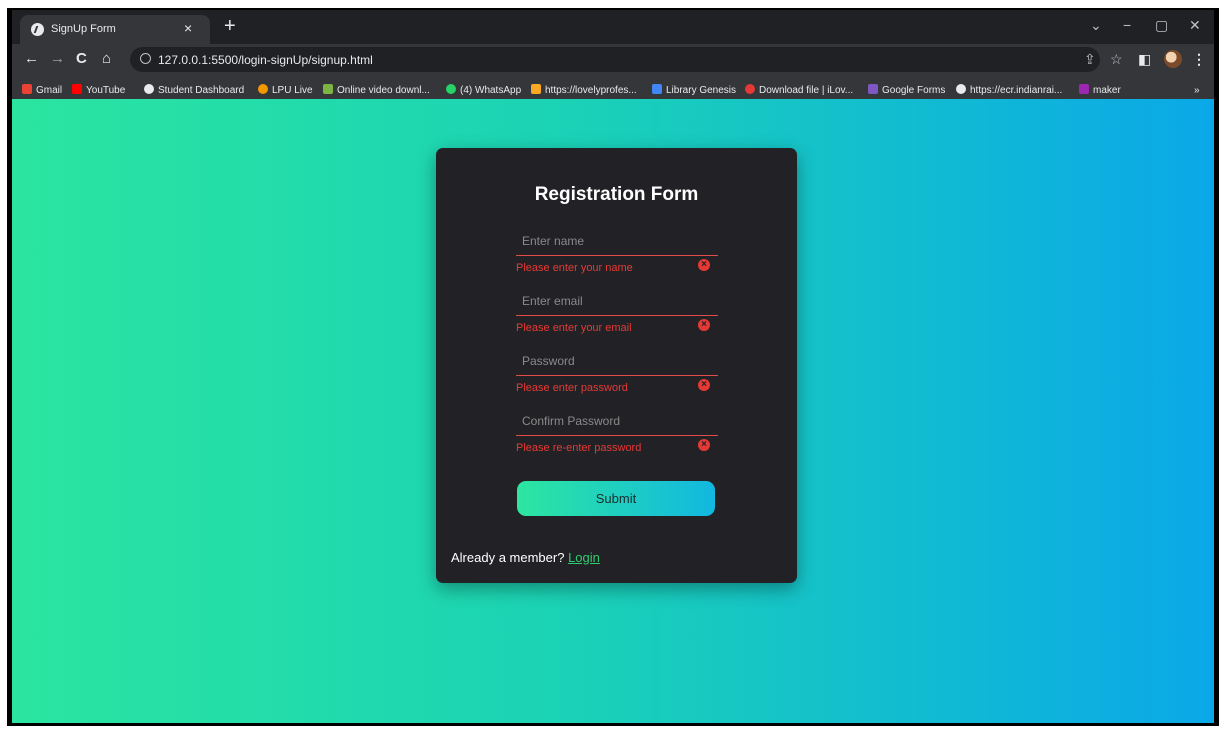 The height and width of the screenshot is (729, 1225). I want to click on share-icon: ⇪, so click(1090, 59).